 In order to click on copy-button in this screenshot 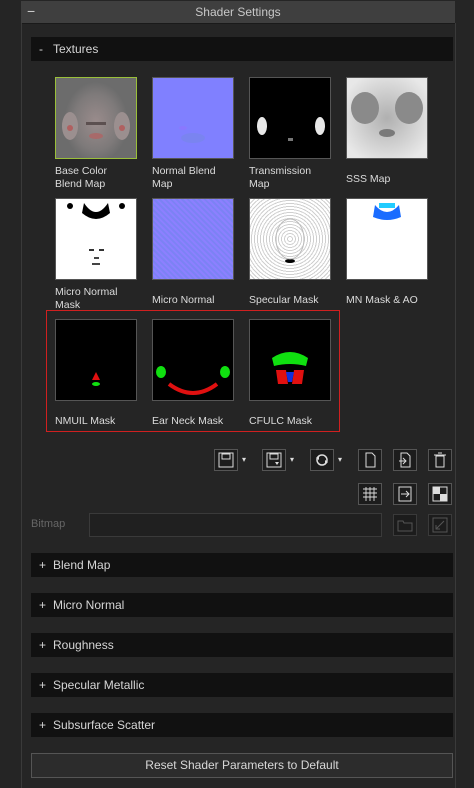, I will do `click(370, 460)`.